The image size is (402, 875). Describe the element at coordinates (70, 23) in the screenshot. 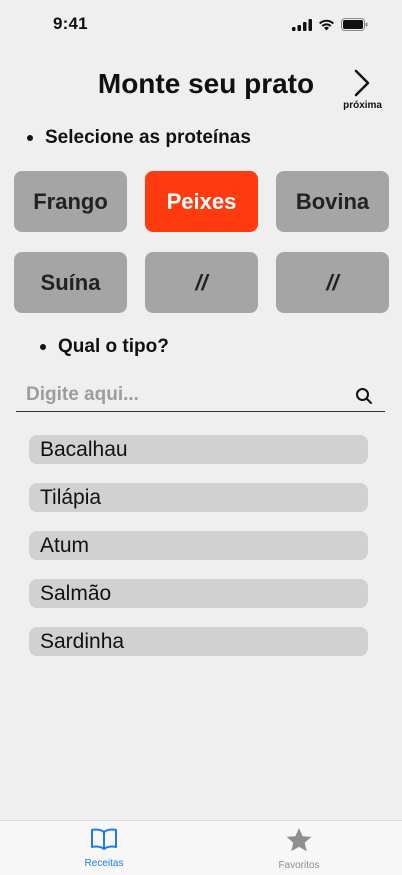

I see `status-time: 9:41` at that location.